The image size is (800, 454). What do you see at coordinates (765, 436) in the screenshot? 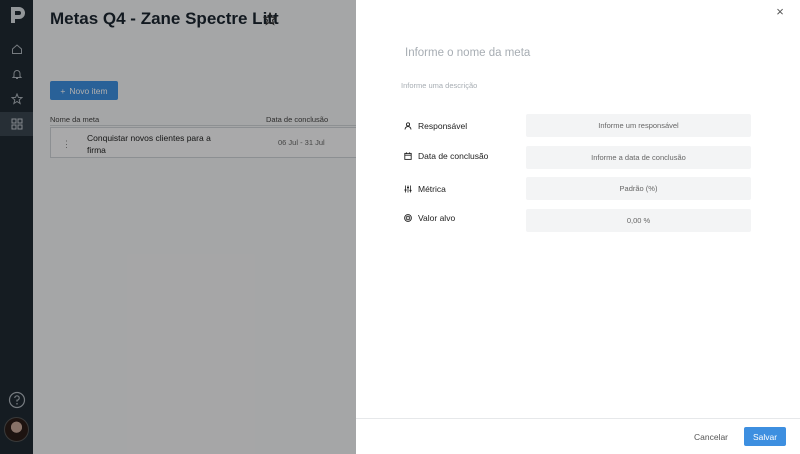
I see `save-button: Salvar` at bounding box center [765, 436].